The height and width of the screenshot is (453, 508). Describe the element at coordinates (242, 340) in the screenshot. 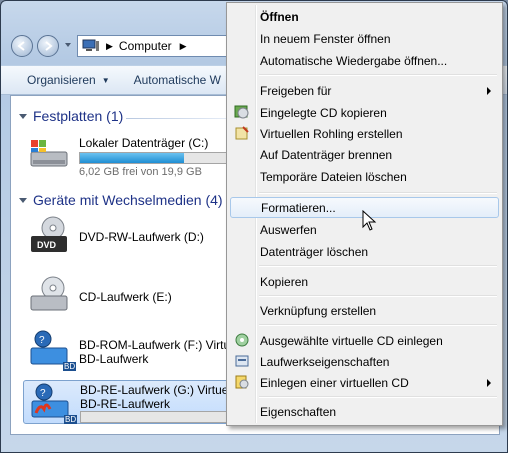

I see `insert-cd-icon` at that location.